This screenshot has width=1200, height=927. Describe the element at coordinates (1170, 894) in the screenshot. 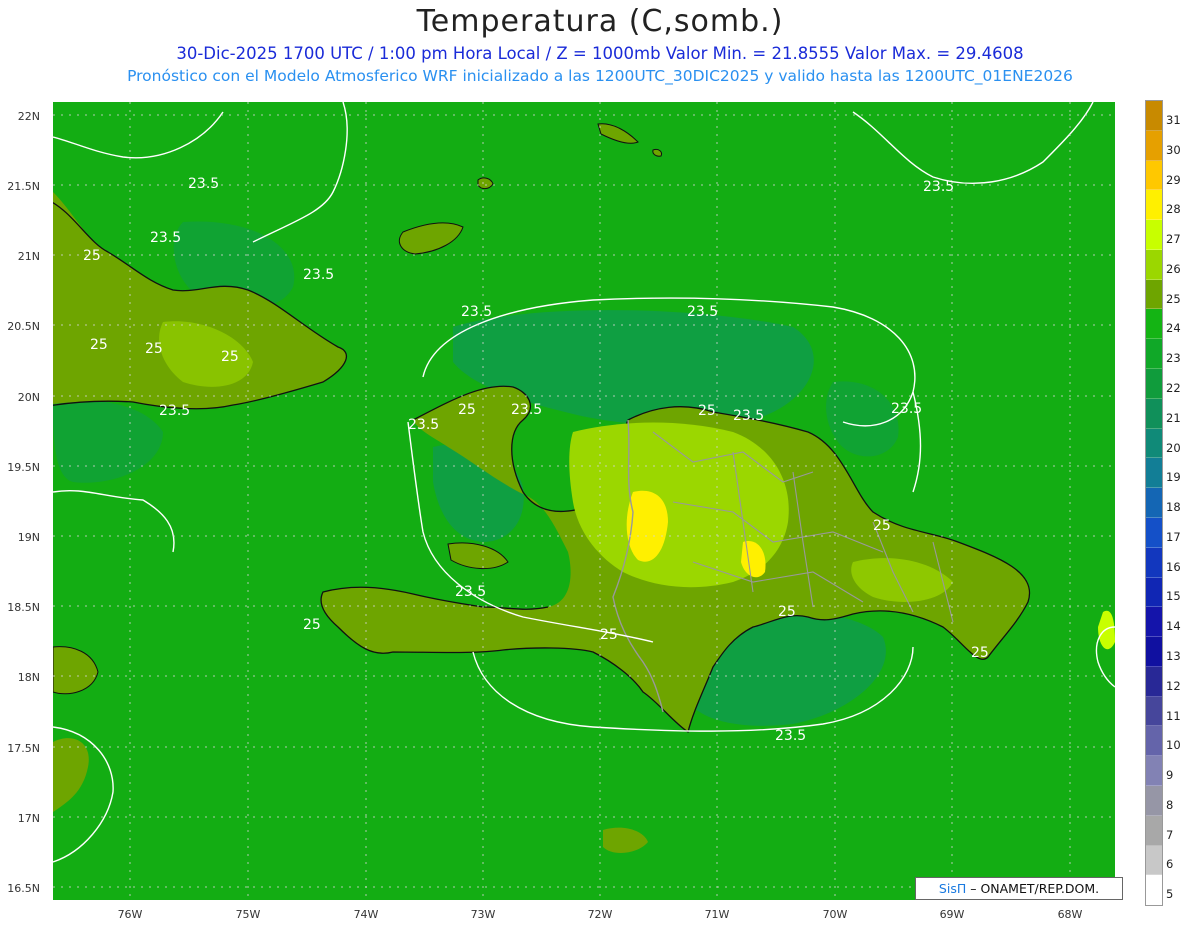

I see `colorbar-label: 5` at that location.